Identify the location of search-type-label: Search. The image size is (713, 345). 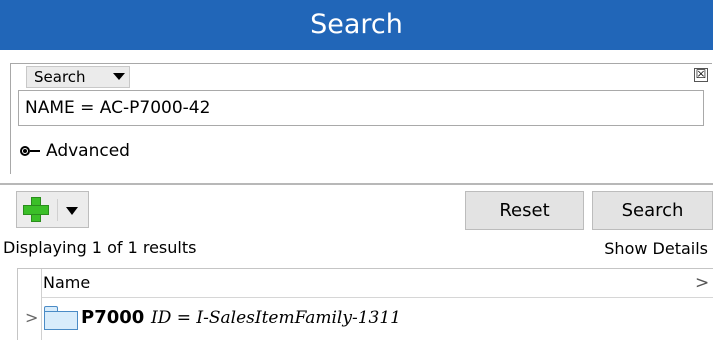
(60, 77).